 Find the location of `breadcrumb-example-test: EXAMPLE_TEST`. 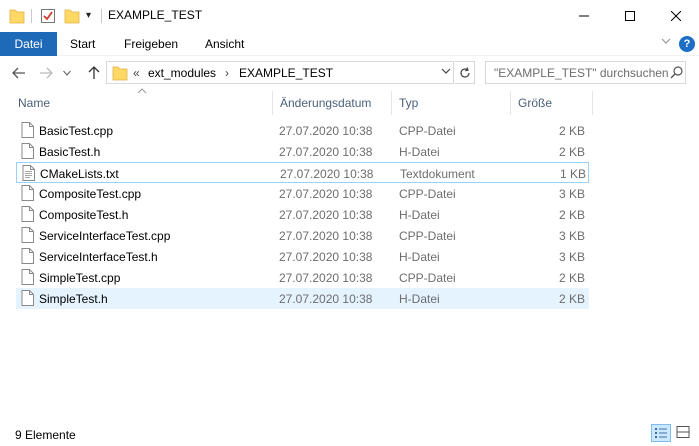

breadcrumb-example-test: EXAMPLE_TEST is located at coordinates (286, 73).